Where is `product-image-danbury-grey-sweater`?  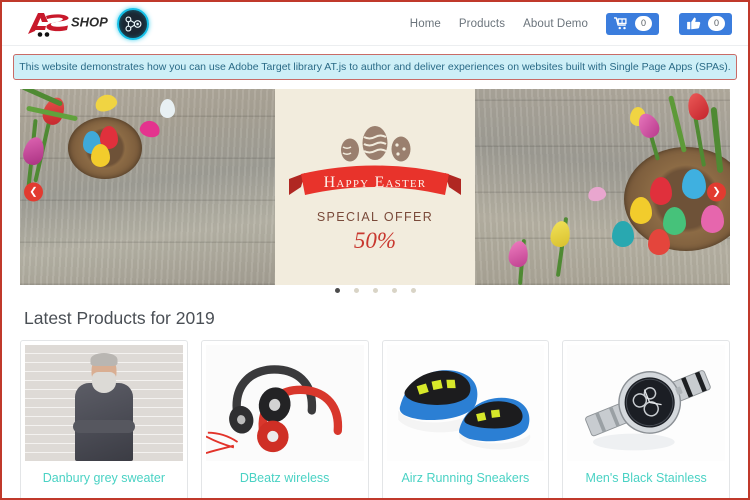
product-image-danbury-grey-sweater is located at coordinates (104, 403).